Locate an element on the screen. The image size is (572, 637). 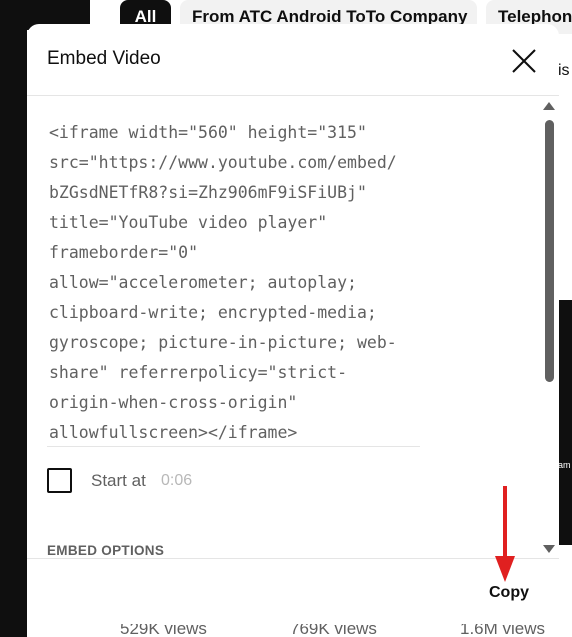
start-at-checkbox is located at coordinates (59, 480).